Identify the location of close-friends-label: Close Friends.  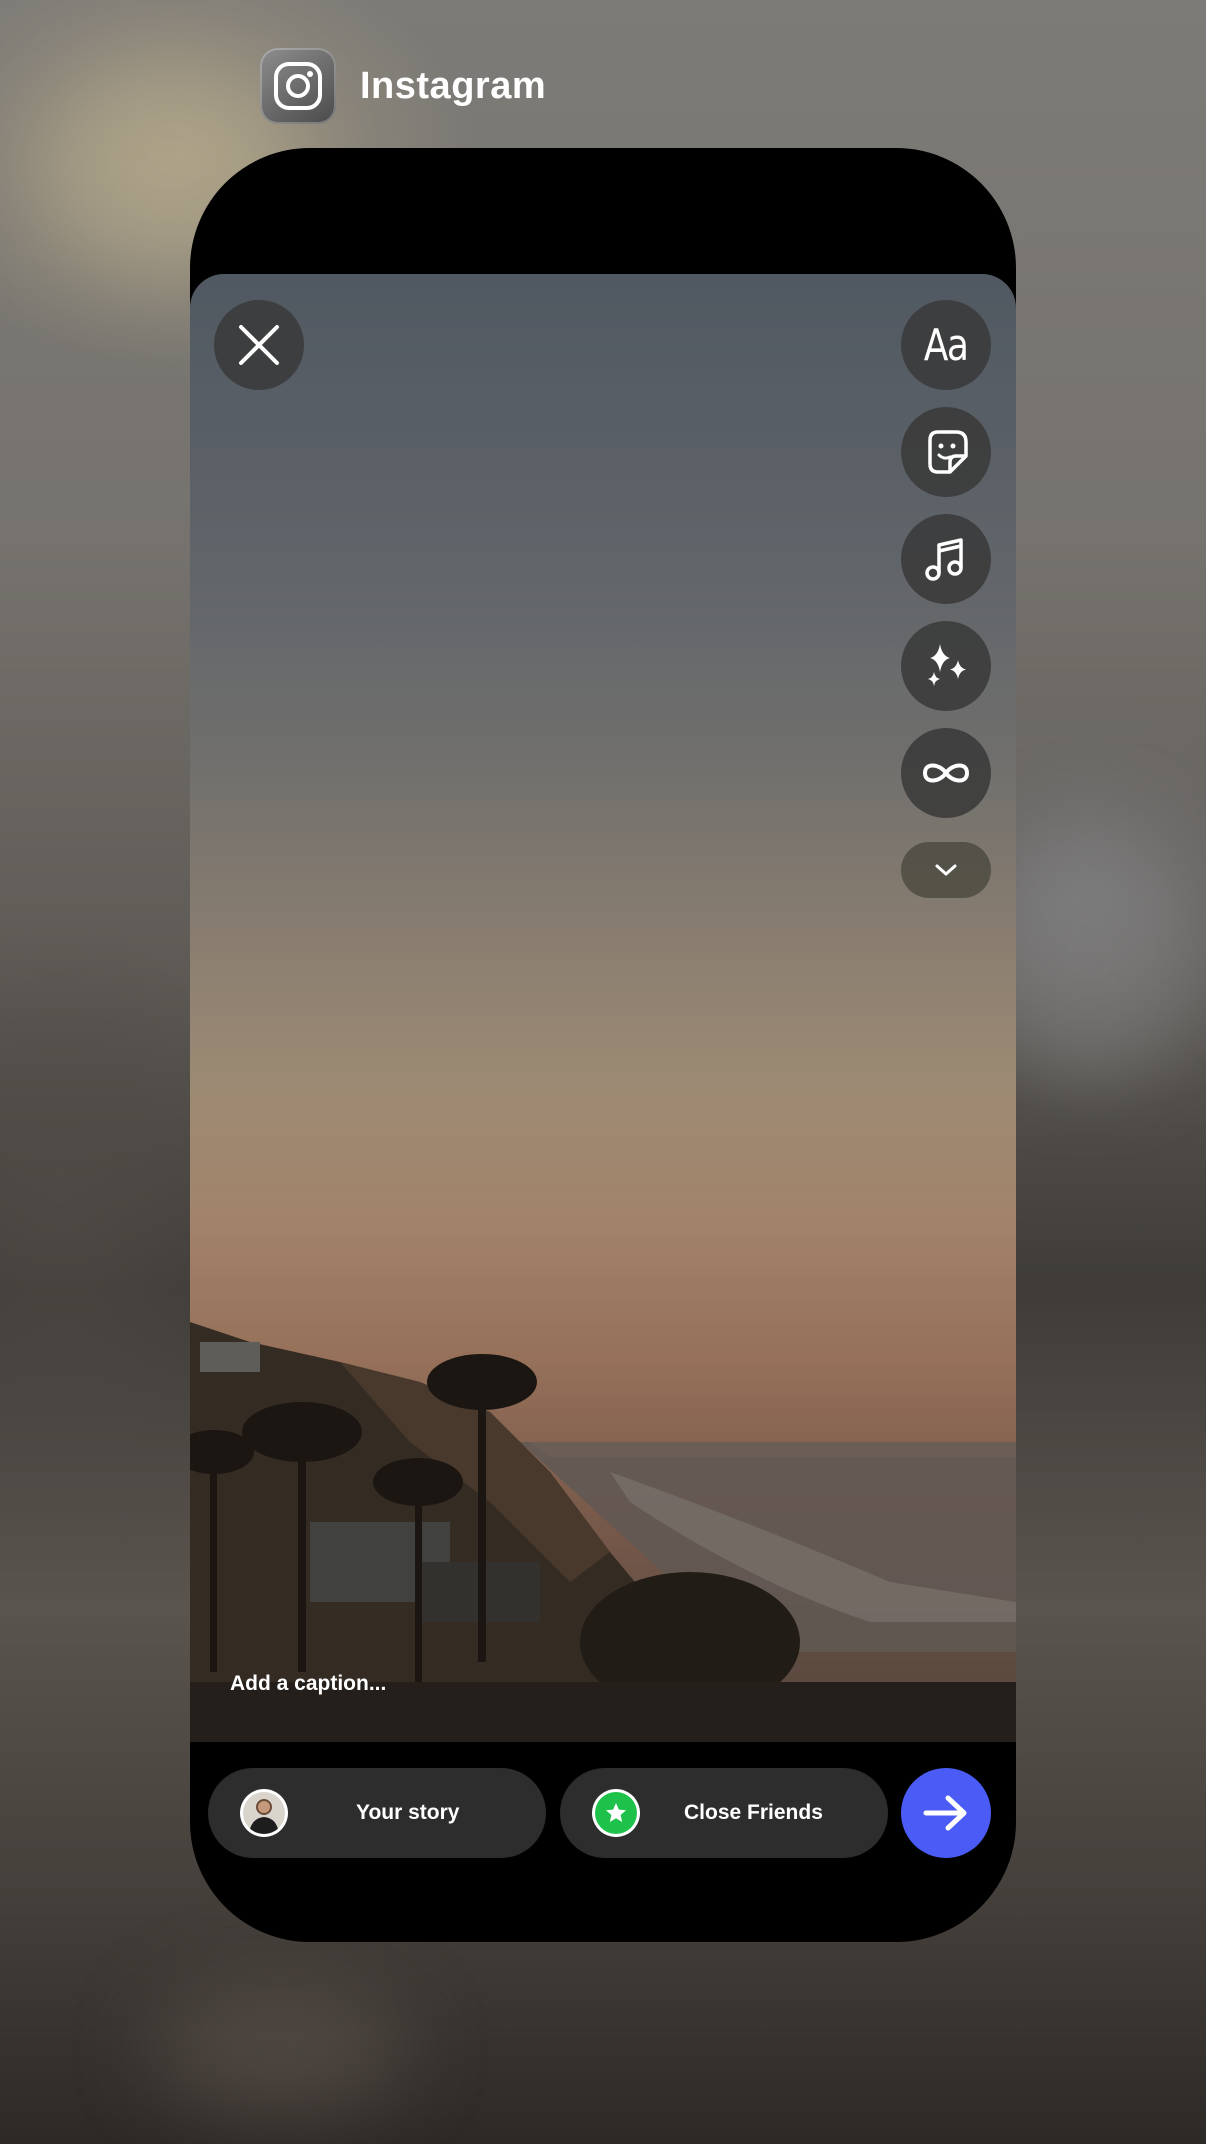
(753, 1812).